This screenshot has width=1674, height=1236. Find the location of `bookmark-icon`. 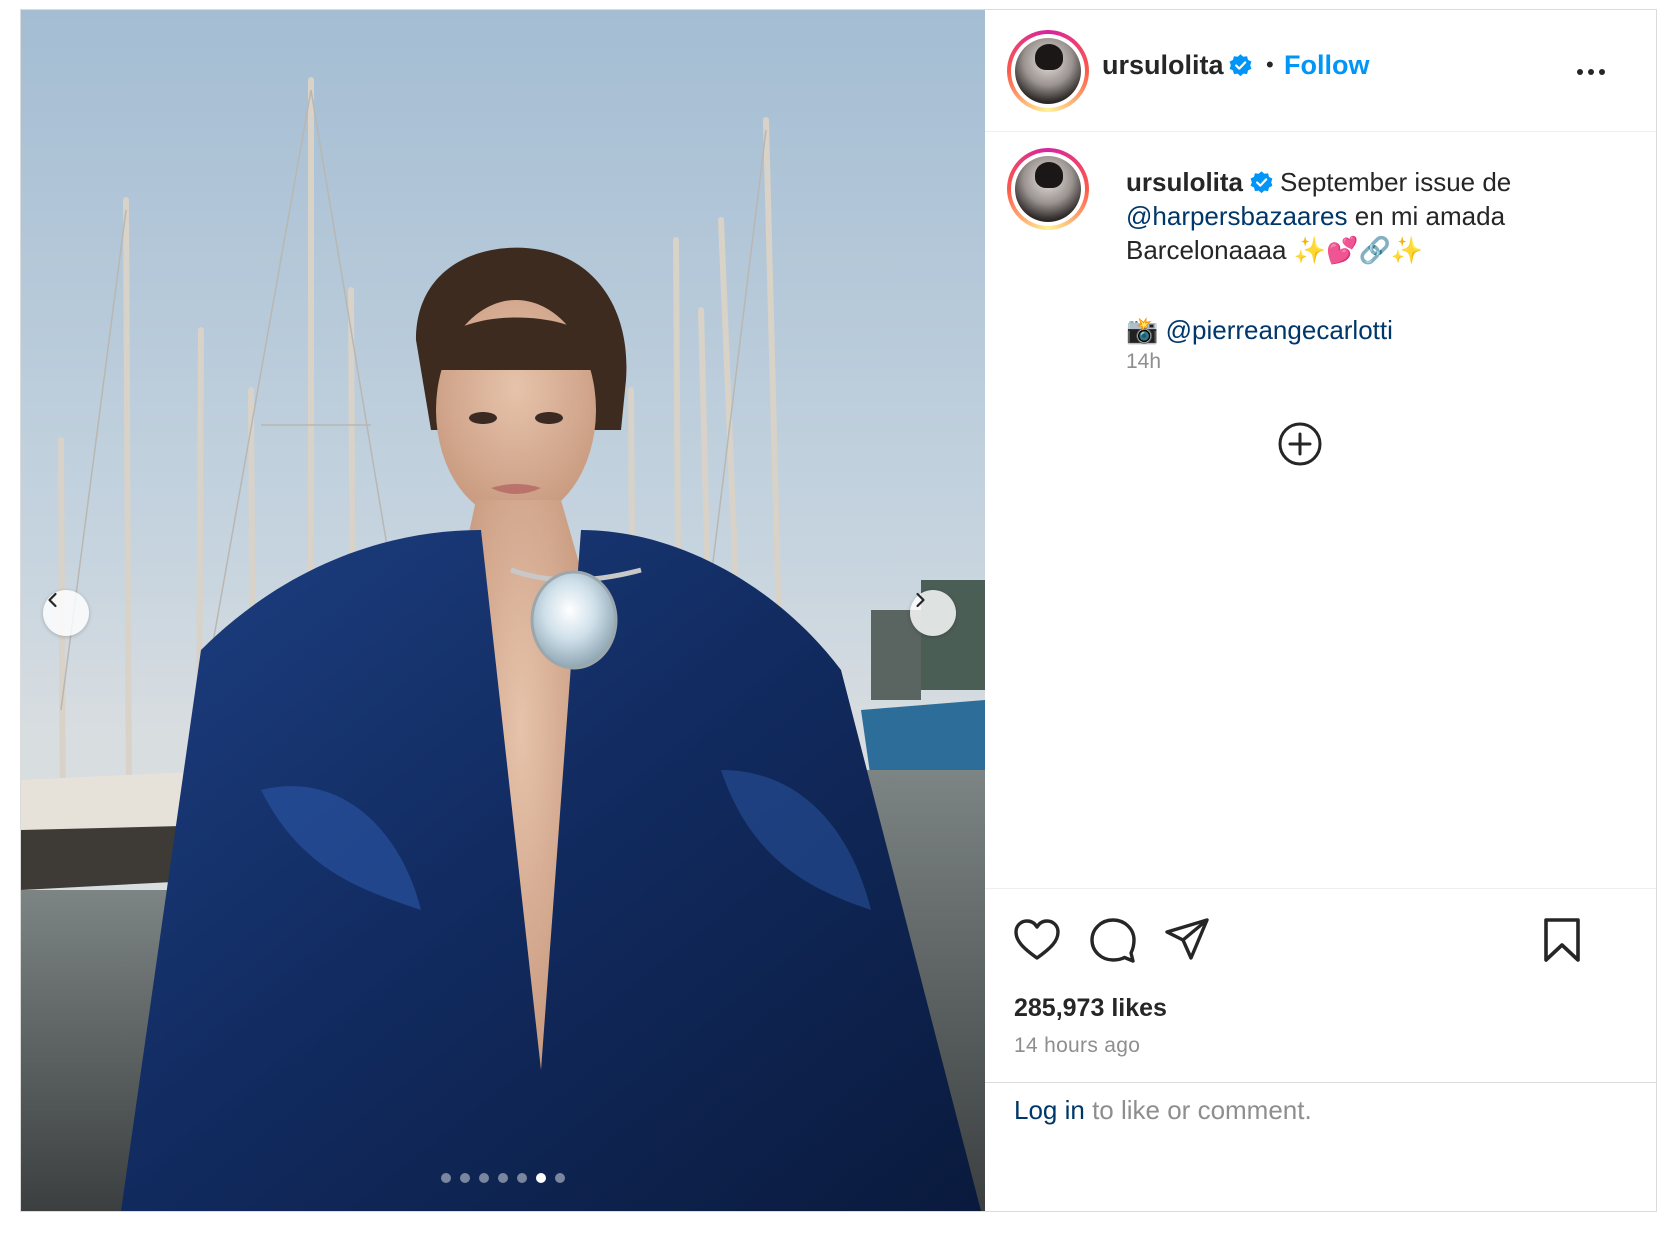

bookmark-icon is located at coordinates (1562, 940).